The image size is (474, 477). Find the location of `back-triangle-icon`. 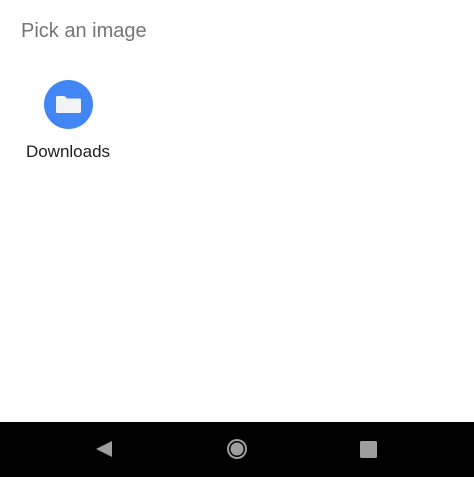

back-triangle-icon is located at coordinates (105, 449).